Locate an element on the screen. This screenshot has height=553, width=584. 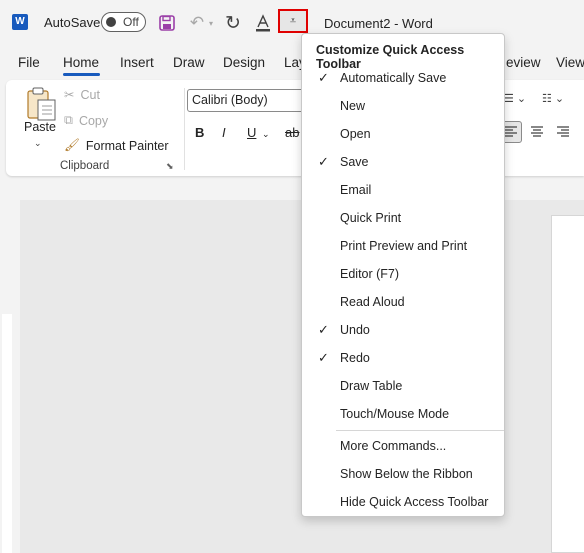
autosave-label: AutoSave is located at coordinates (72, 22).